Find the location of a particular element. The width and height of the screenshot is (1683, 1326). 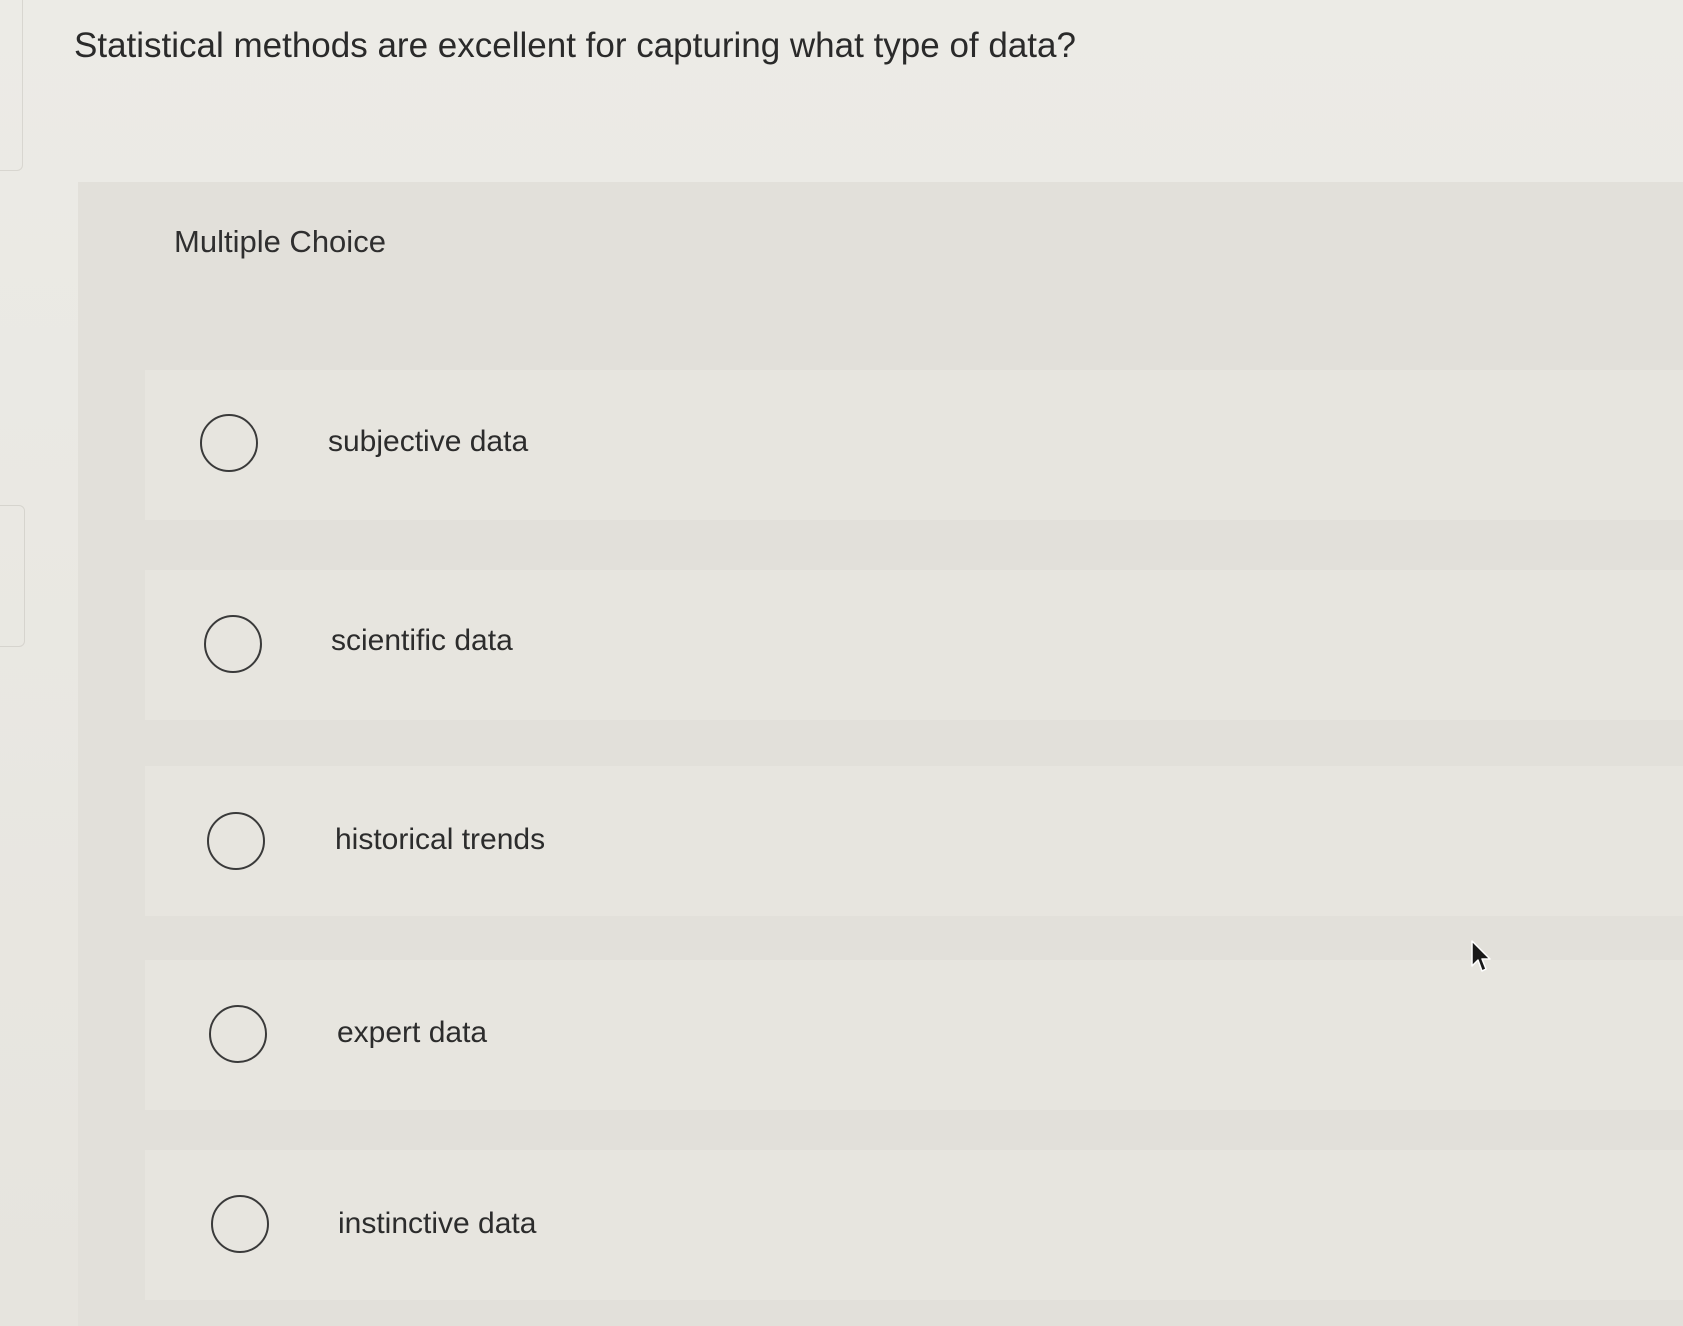

option-label: historical trends is located at coordinates (440, 839).